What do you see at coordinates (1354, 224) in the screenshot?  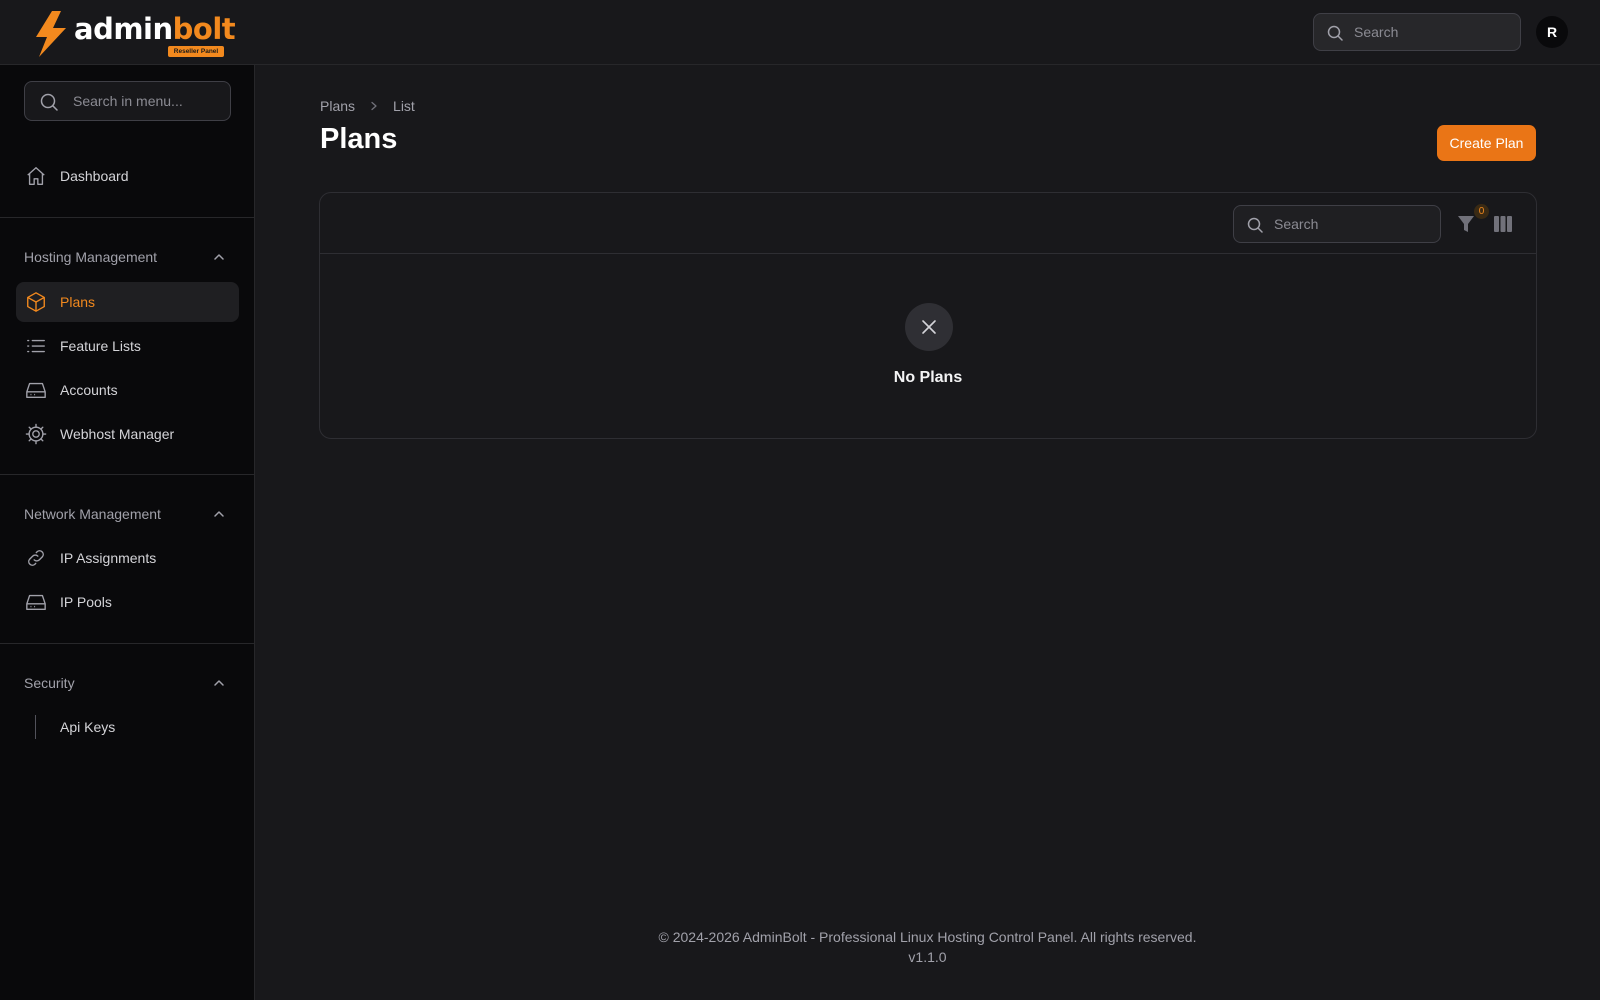 I see `table-search-input` at bounding box center [1354, 224].